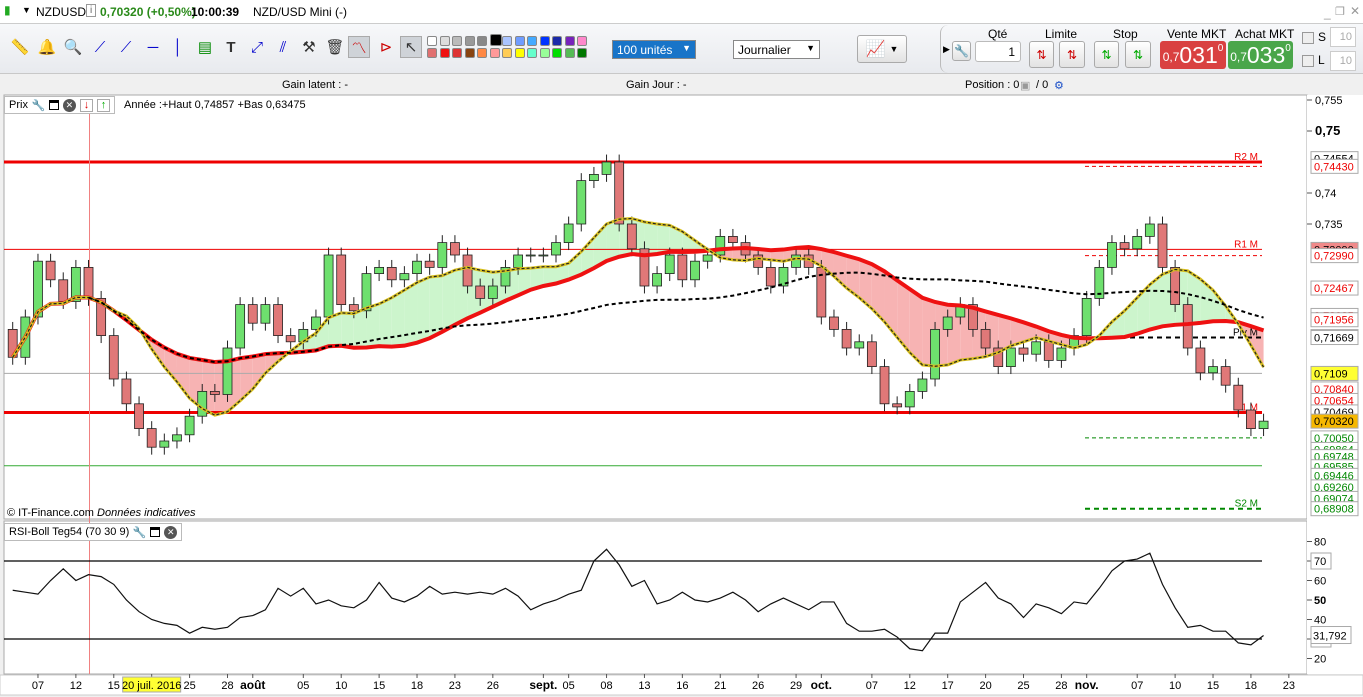 This screenshot has height=697, width=1363. Describe the element at coordinates (1137, 686) in the screenshot. I see `x-tick-label: 07` at that location.